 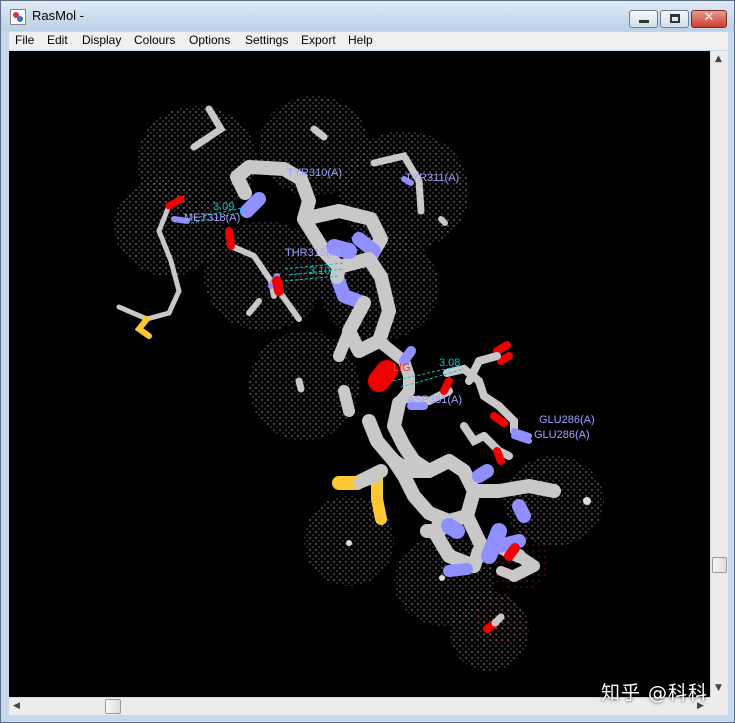 I want to click on label-glu-1: GLU286(A), so click(x=567, y=420).